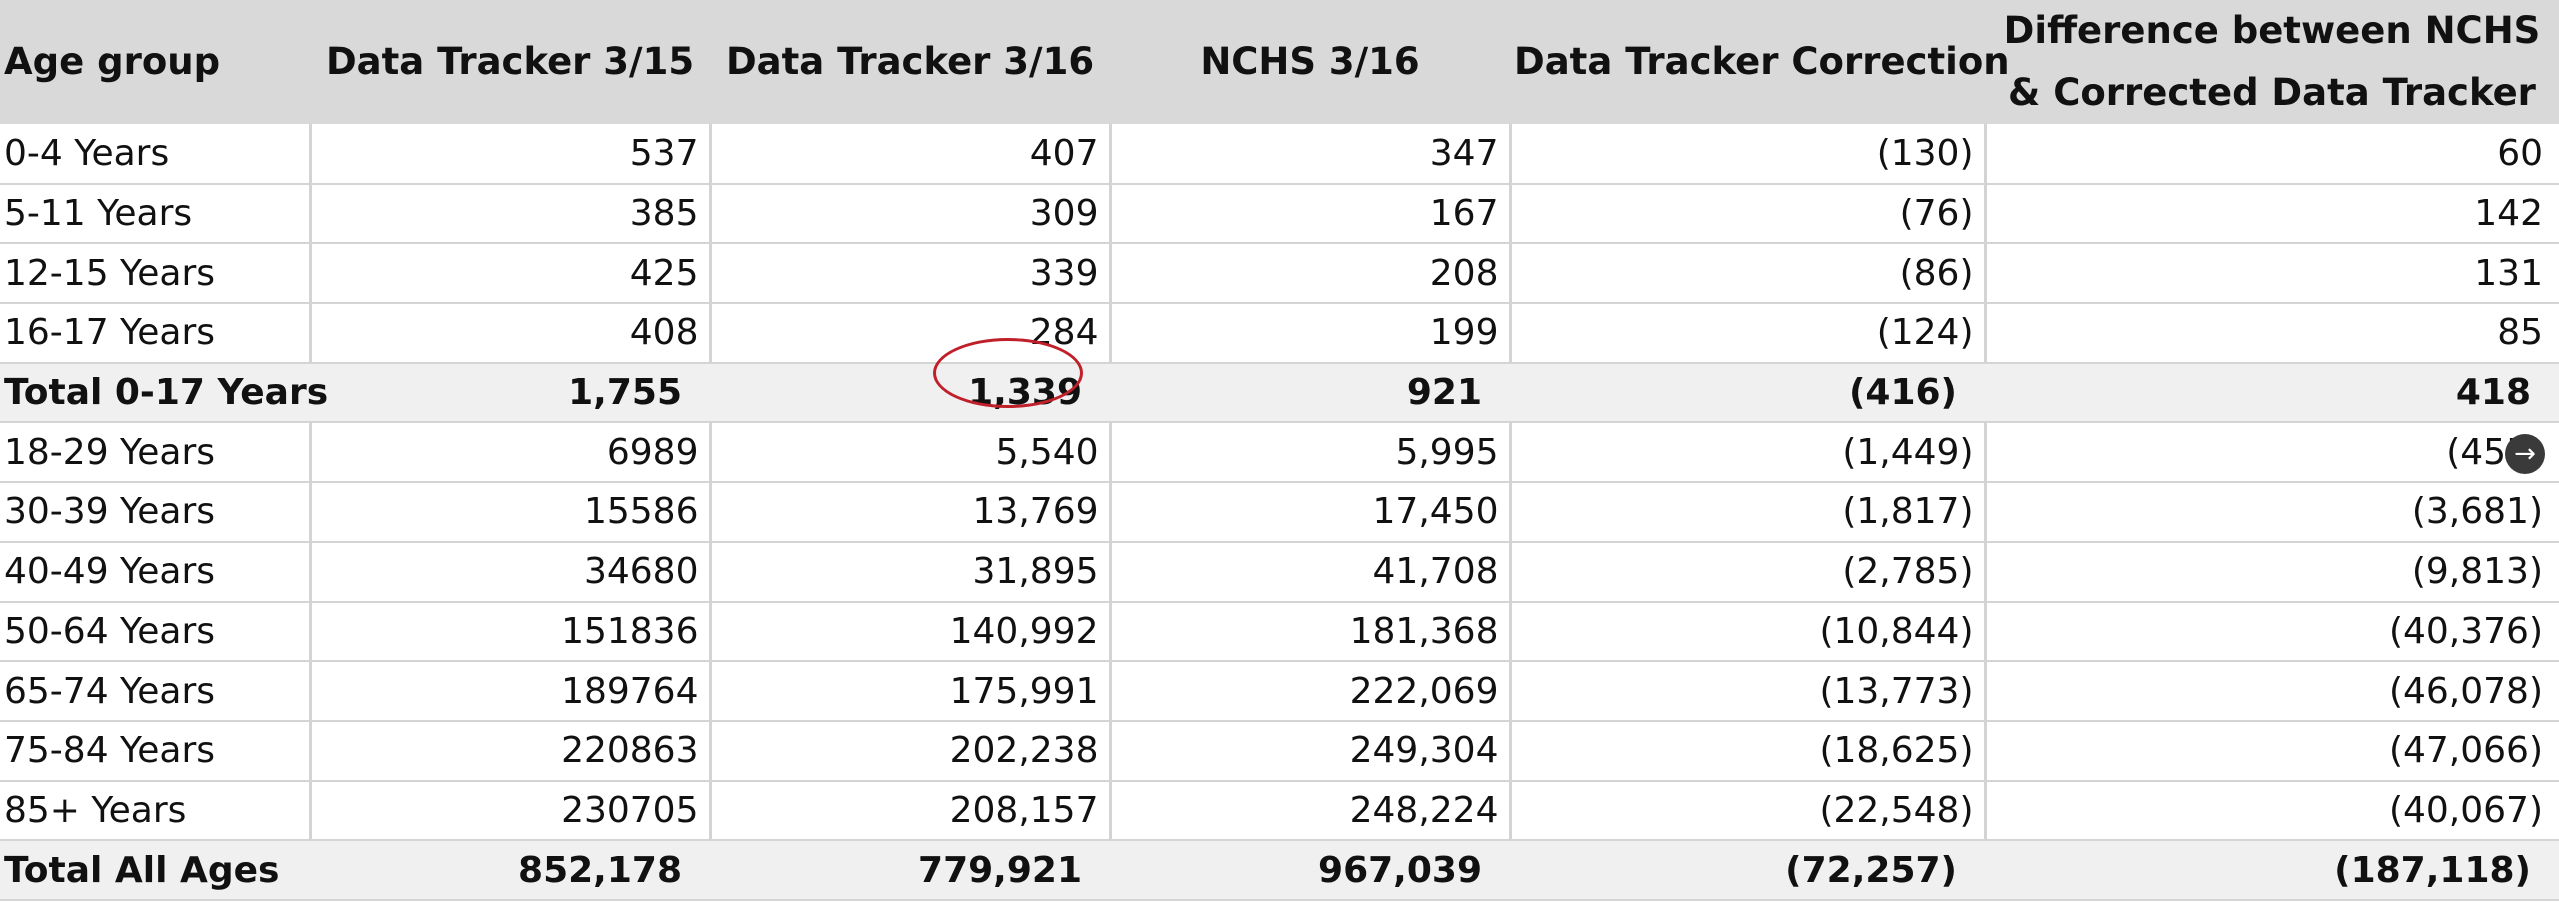 Image resolution: width=2559 pixels, height=907 pixels. Describe the element at coordinates (910, 870) in the screenshot. I see `value-cell: 779,921` at that location.